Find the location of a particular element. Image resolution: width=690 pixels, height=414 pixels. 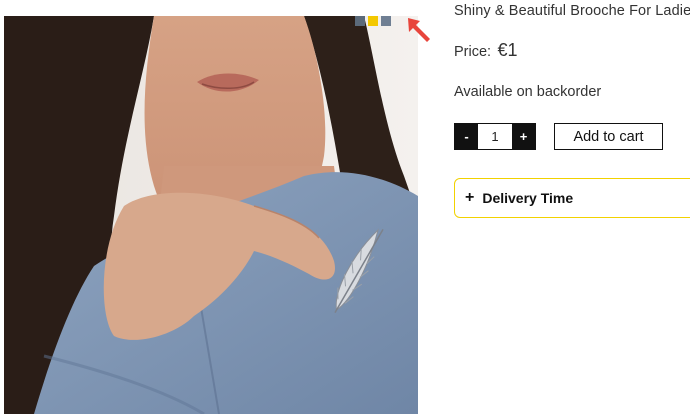

delivery-time-accordion: + Delivery Time is located at coordinates (572, 198).